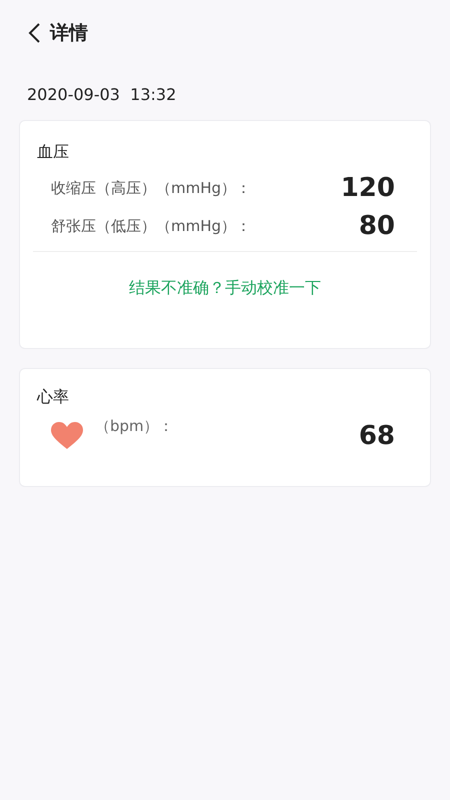 This screenshot has width=450, height=800. Describe the element at coordinates (367, 188) in the screenshot. I see `measure-value: 120` at that location.